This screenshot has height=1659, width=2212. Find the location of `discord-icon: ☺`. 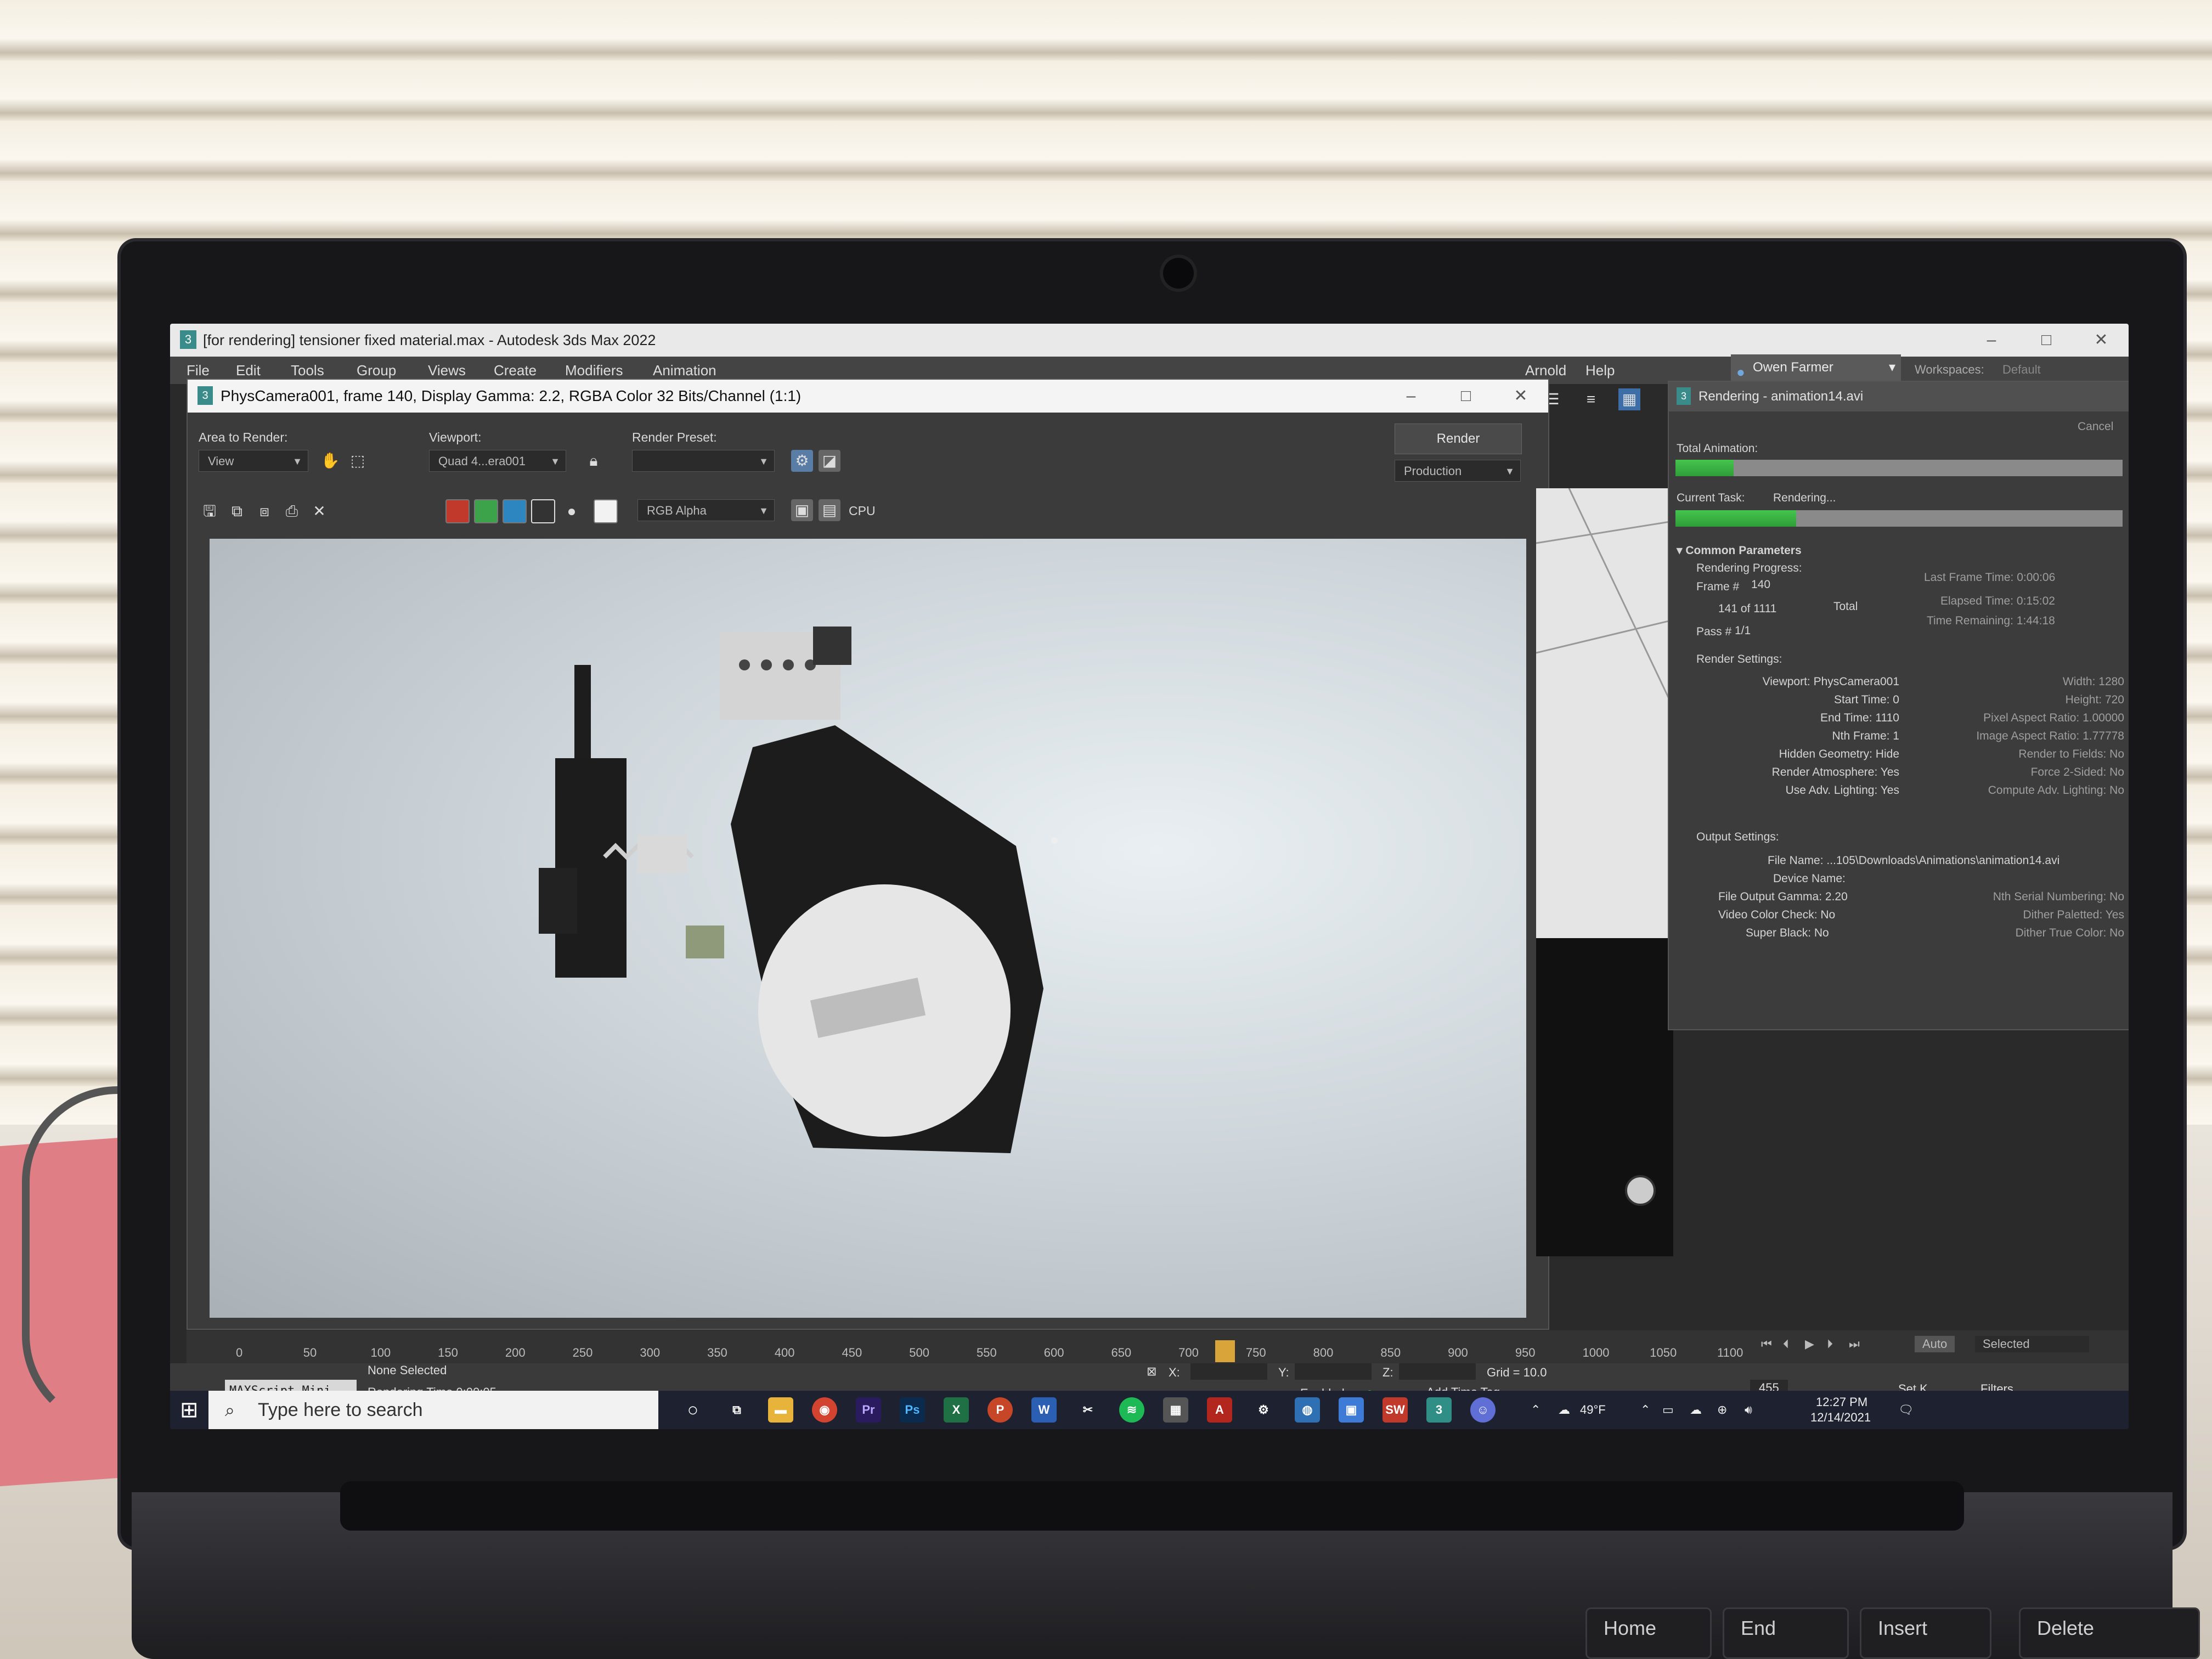

discord-icon: ☺ is located at coordinates (1483, 1410).